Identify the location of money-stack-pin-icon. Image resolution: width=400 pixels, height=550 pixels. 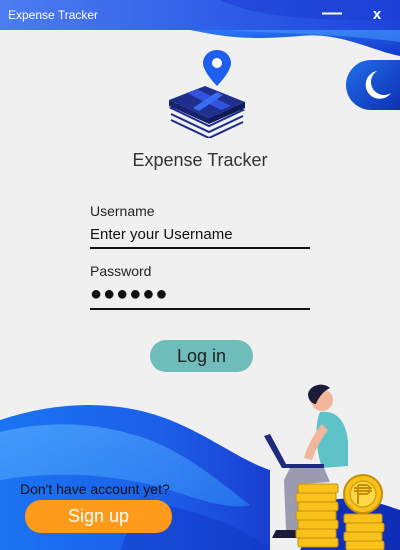
(207, 94).